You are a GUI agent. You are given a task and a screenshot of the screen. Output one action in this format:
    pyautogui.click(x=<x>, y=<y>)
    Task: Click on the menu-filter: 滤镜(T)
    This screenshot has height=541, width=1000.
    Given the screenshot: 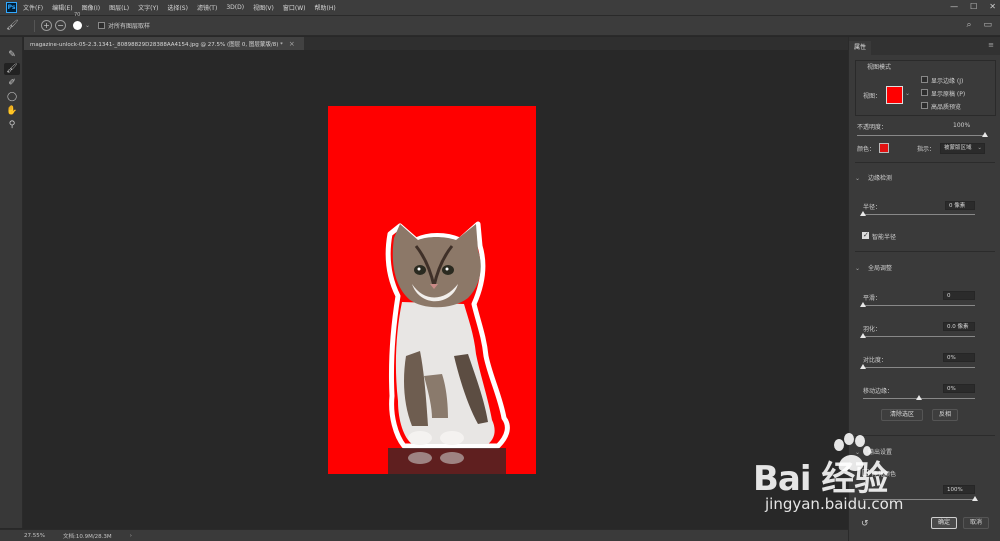 What is the action you would take?
    pyautogui.click(x=207, y=7)
    